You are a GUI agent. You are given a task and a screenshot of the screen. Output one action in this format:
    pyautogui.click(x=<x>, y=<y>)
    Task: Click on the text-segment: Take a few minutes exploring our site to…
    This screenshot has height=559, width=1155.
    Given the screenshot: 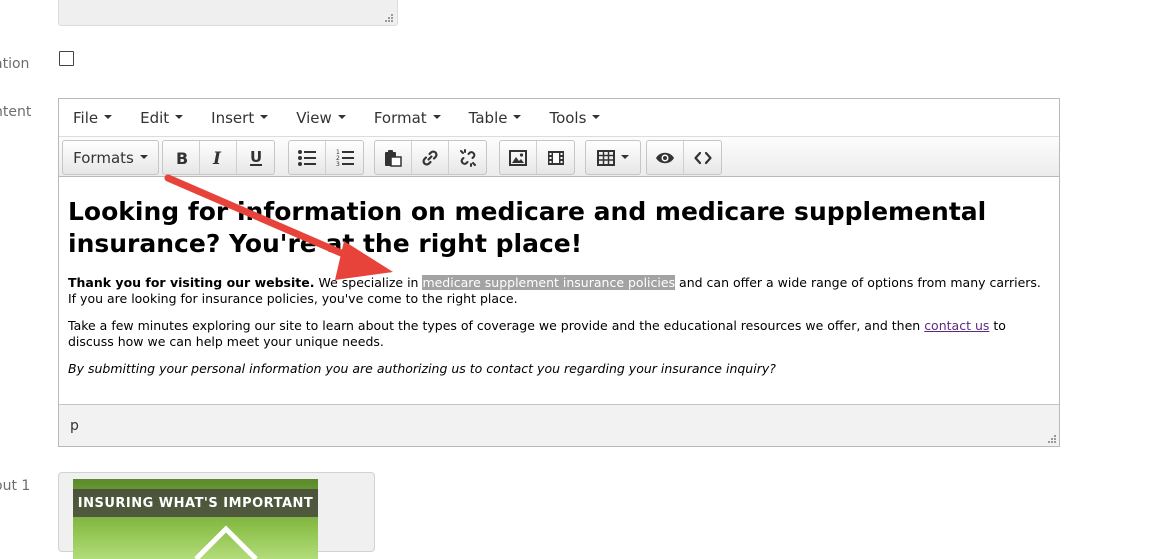 What is the action you would take?
    pyautogui.click(x=496, y=325)
    